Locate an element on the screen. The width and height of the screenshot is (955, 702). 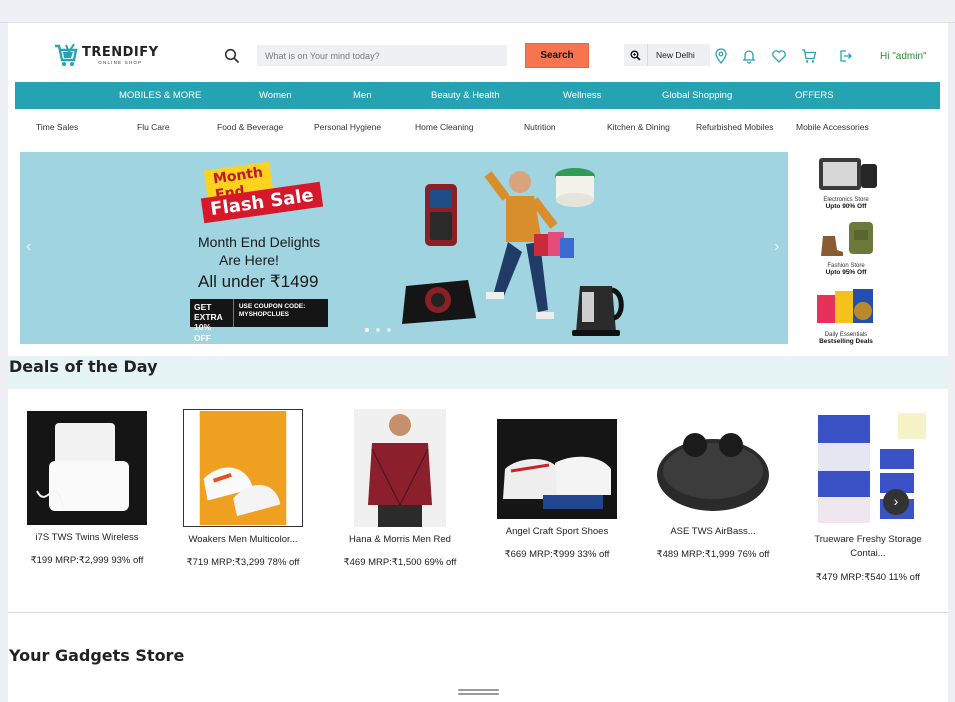
fashion-image is located at coordinates (847, 239).